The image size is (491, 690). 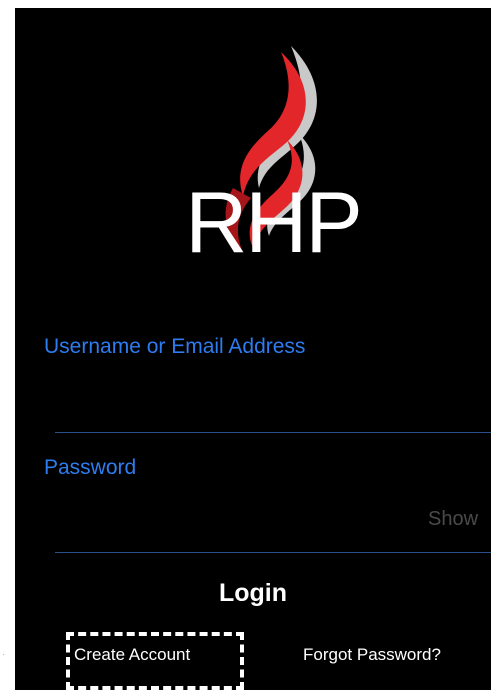 What do you see at coordinates (372, 655) in the screenshot?
I see `forgot-password-button: Forgot Password?` at bounding box center [372, 655].